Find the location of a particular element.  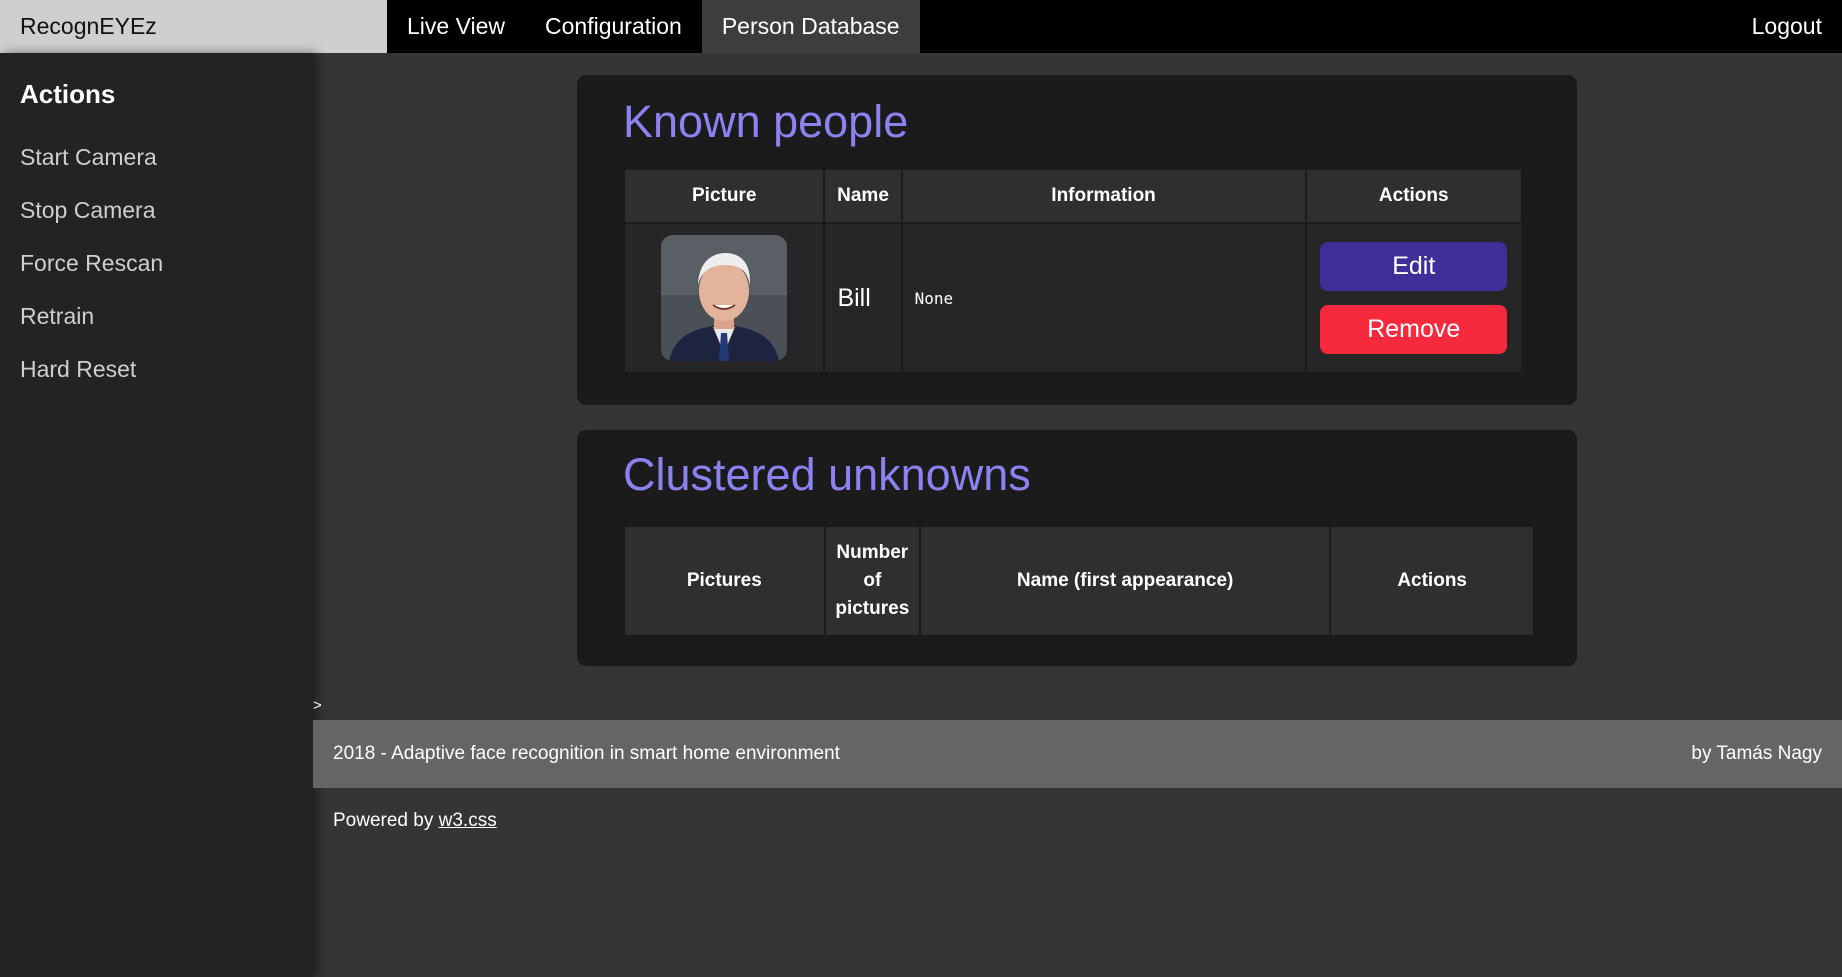

powered-by-prefix: Powered by is located at coordinates (386, 820).